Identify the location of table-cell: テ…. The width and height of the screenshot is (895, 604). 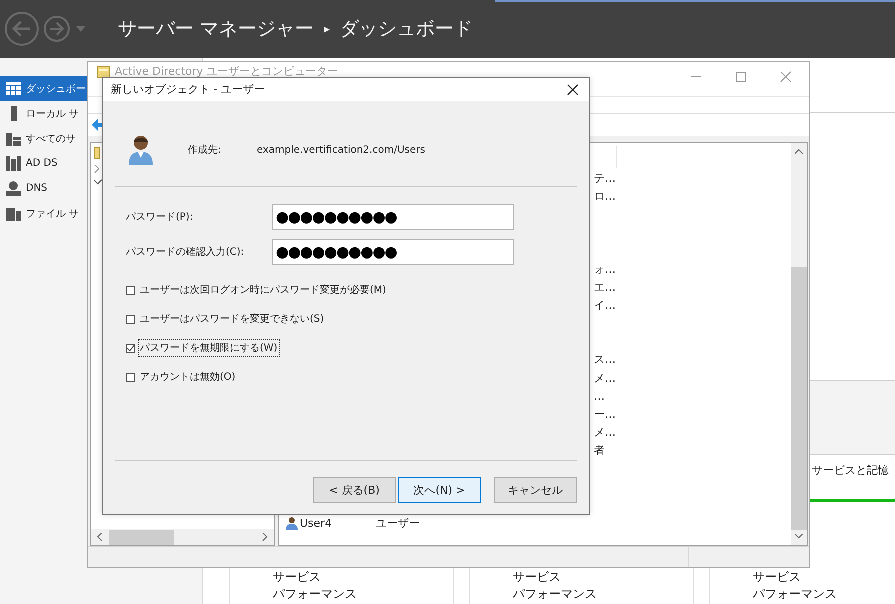
(605, 178).